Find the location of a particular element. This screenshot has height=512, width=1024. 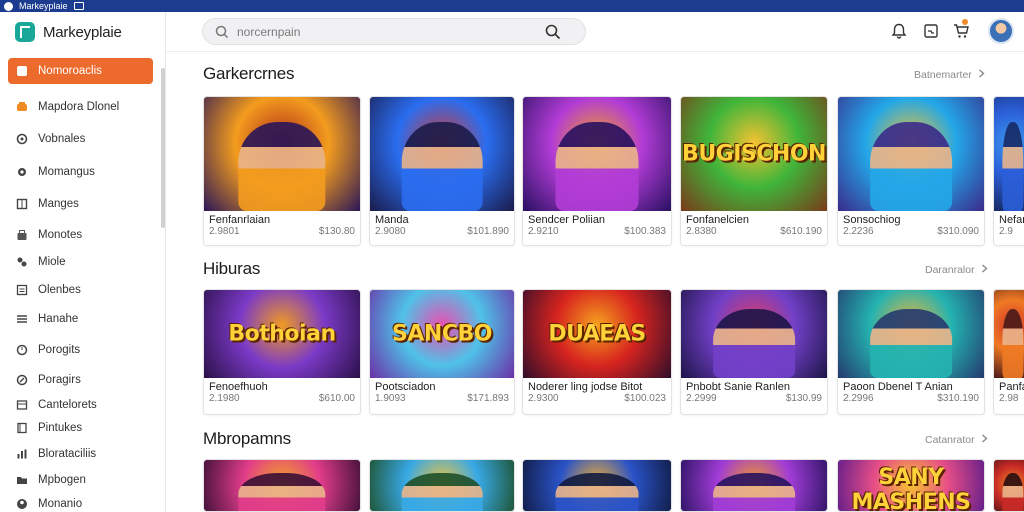

sidebar-item-label: Monotes is located at coordinates (60, 235).